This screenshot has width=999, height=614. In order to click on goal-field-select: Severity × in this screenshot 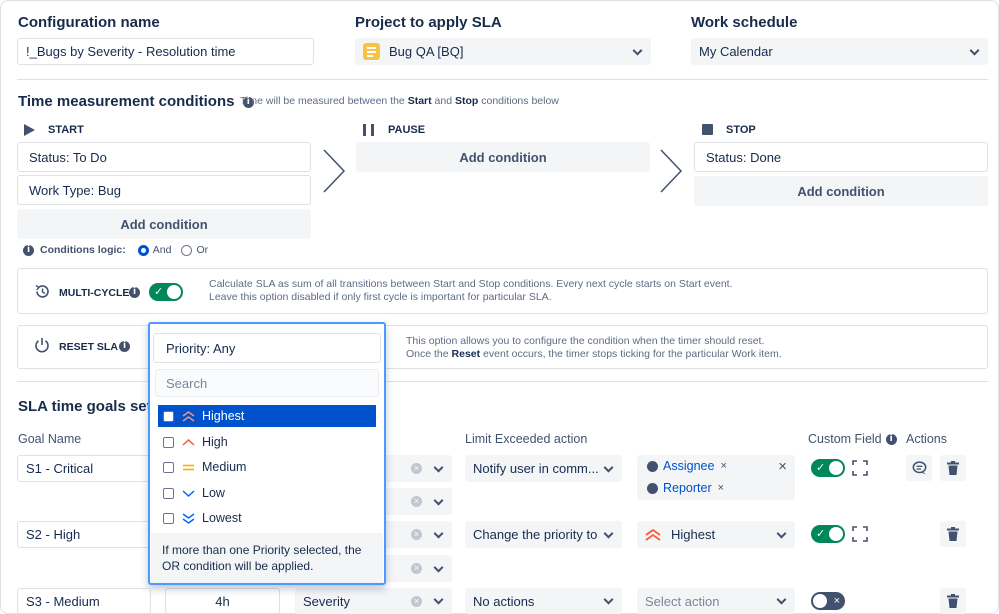, I will do `click(373, 601)`.